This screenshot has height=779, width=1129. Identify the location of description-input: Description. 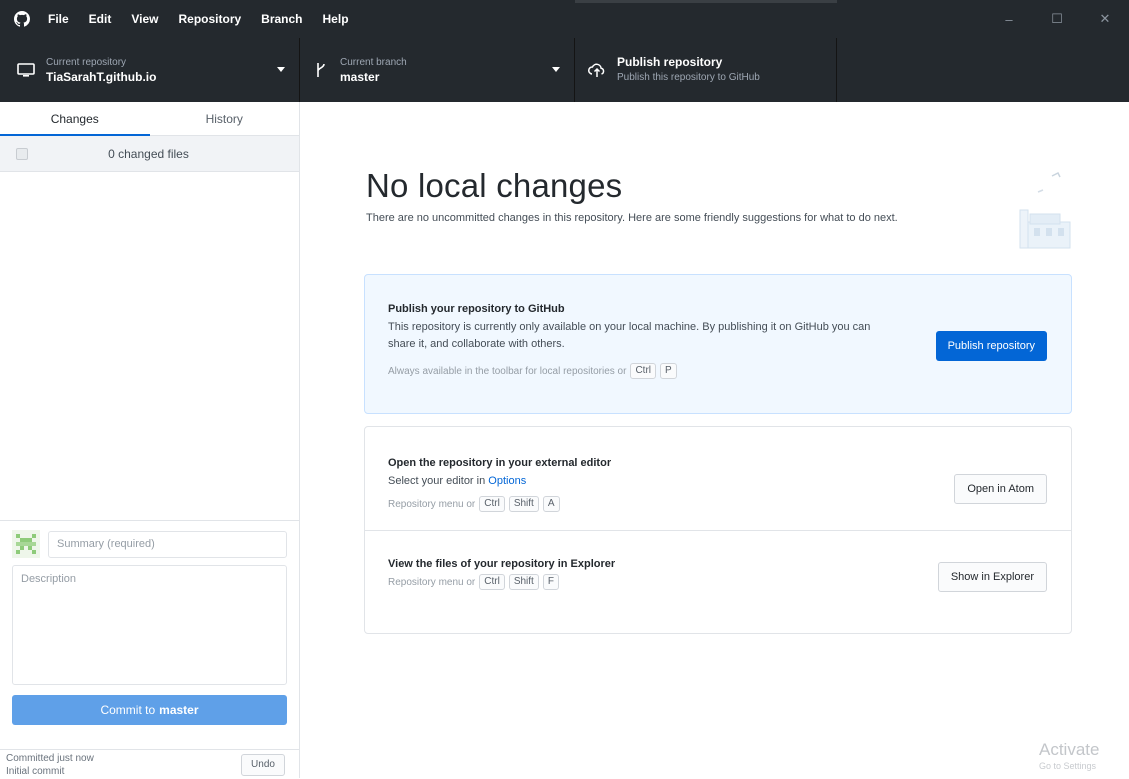
(149, 625).